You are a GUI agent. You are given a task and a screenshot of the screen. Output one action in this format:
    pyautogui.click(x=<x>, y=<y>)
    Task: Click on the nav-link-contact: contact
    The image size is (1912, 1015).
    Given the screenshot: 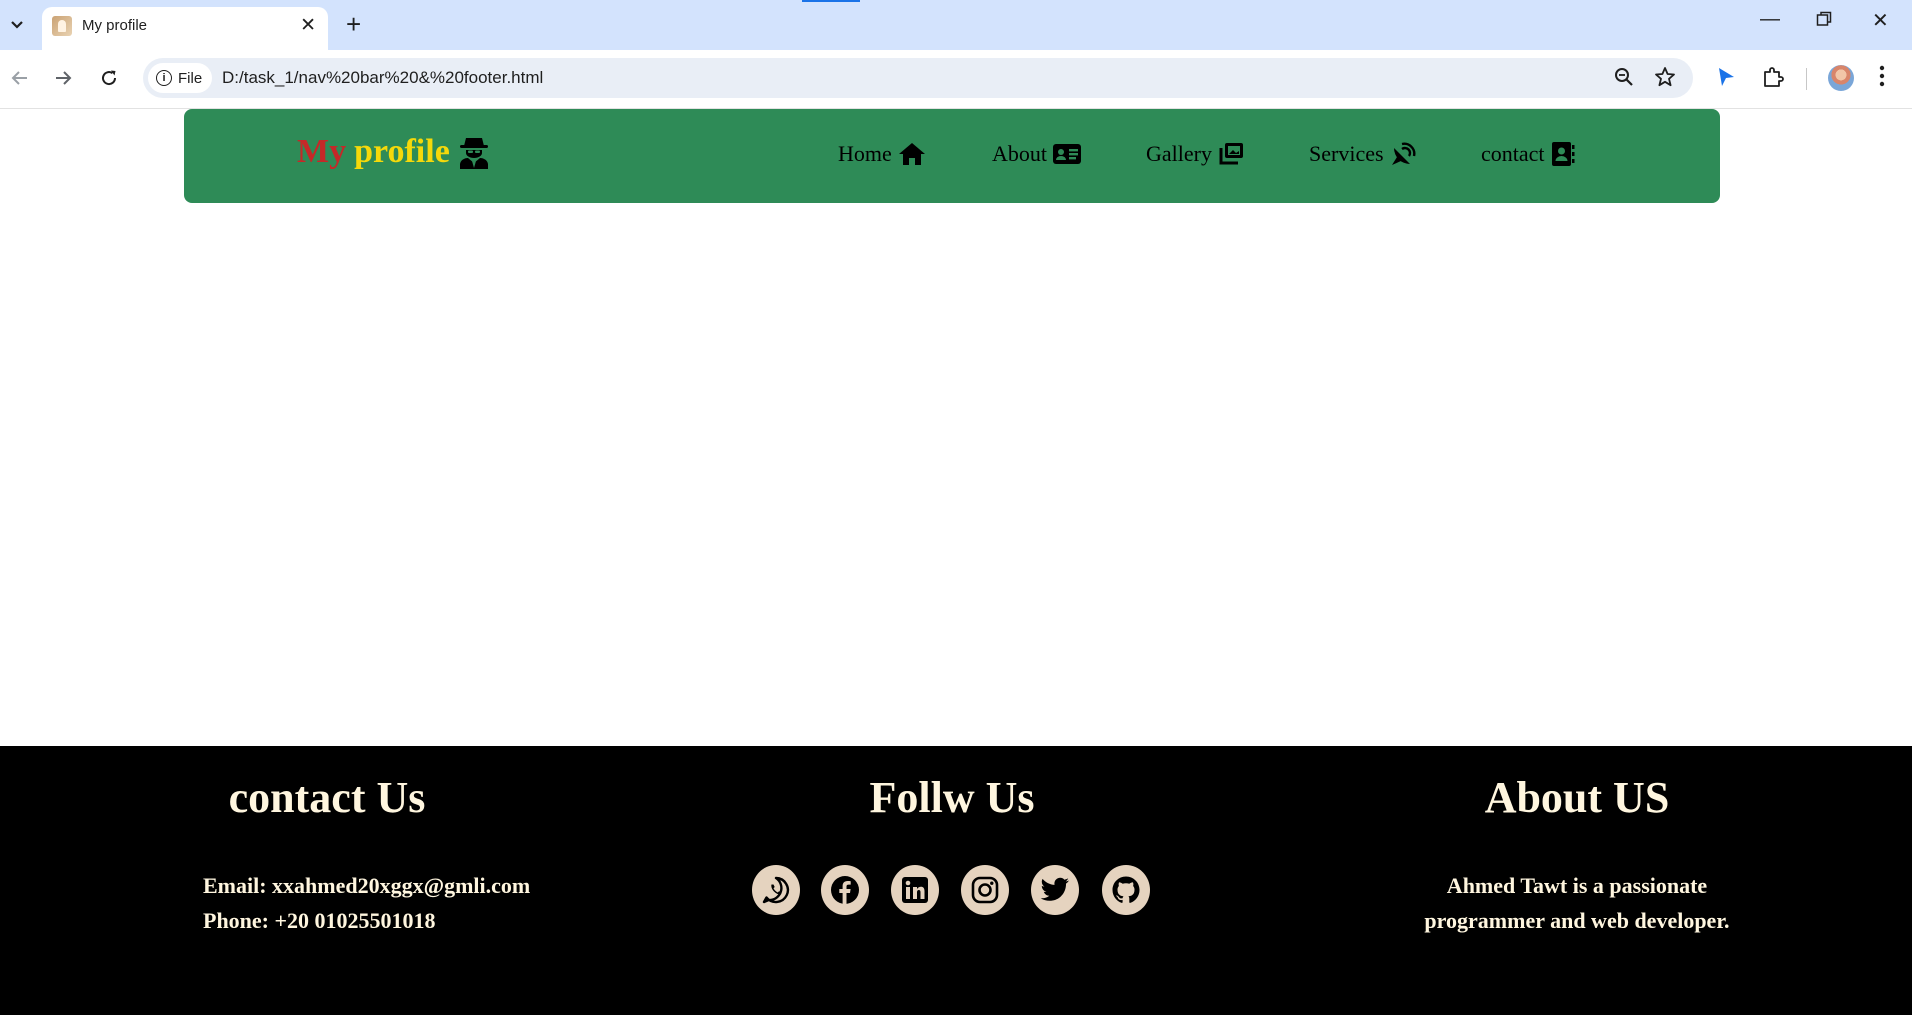 What is the action you would take?
    pyautogui.click(x=1528, y=154)
    